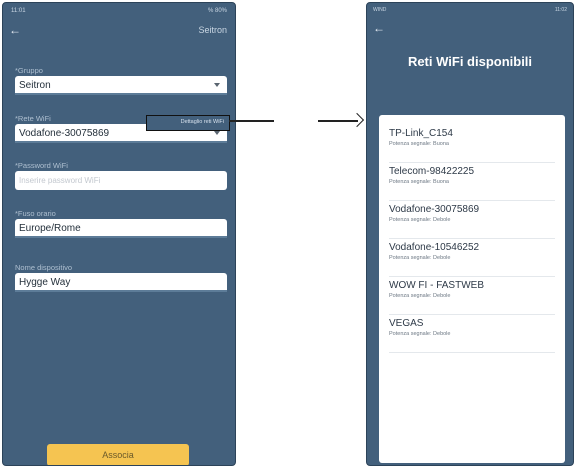  I want to click on status-bar: WIND 11:02, so click(470, 10).